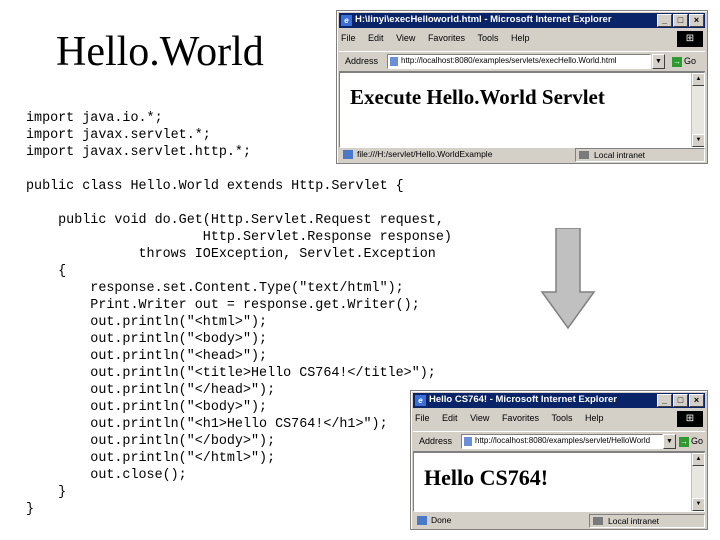 The height and width of the screenshot is (540, 720). What do you see at coordinates (207, 424) in the screenshot?
I see `code-line: out.println("<h1>Hello CS764!</h1>");` at bounding box center [207, 424].